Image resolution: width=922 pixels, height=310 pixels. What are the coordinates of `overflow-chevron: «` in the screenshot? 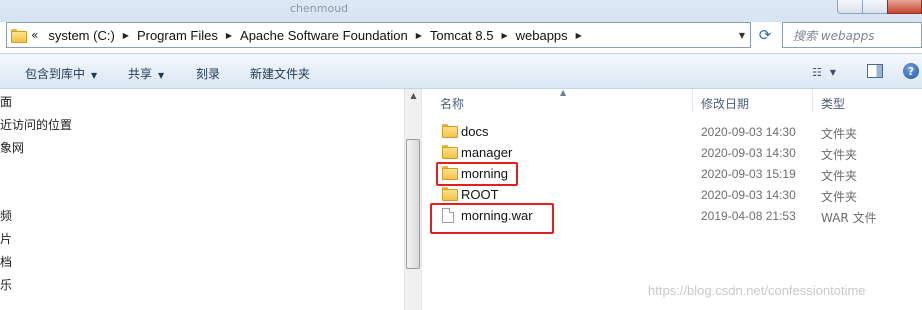 It's located at (35, 35).